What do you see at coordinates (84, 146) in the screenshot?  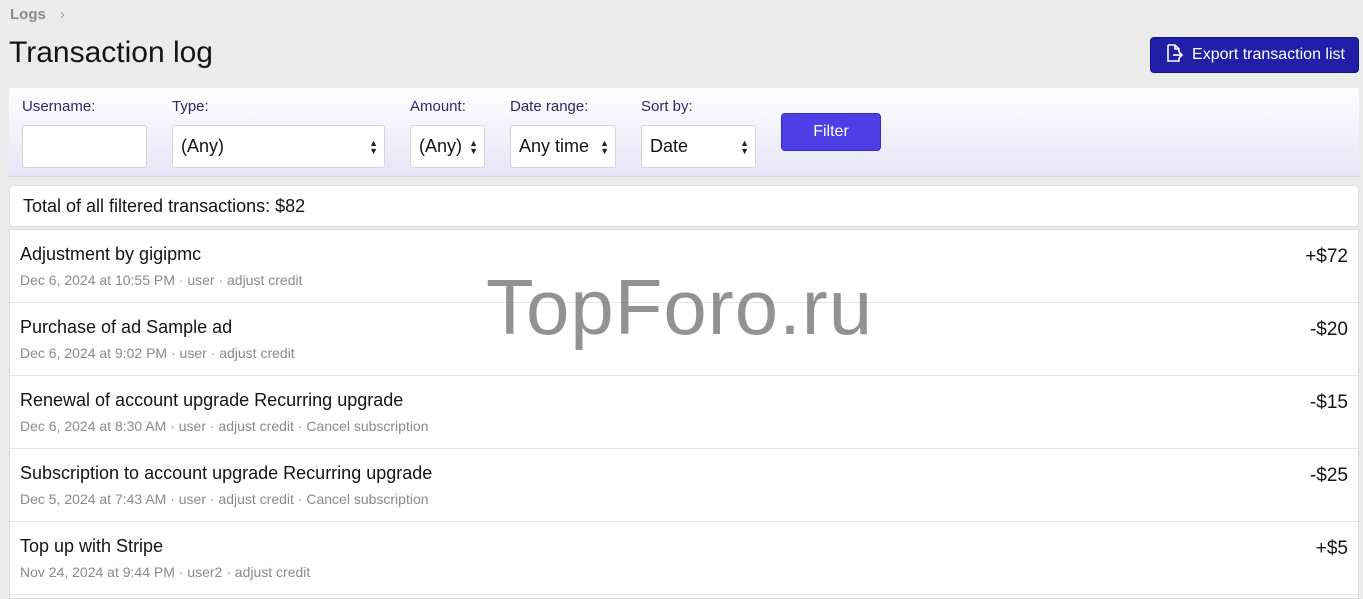 I see `username-input` at bounding box center [84, 146].